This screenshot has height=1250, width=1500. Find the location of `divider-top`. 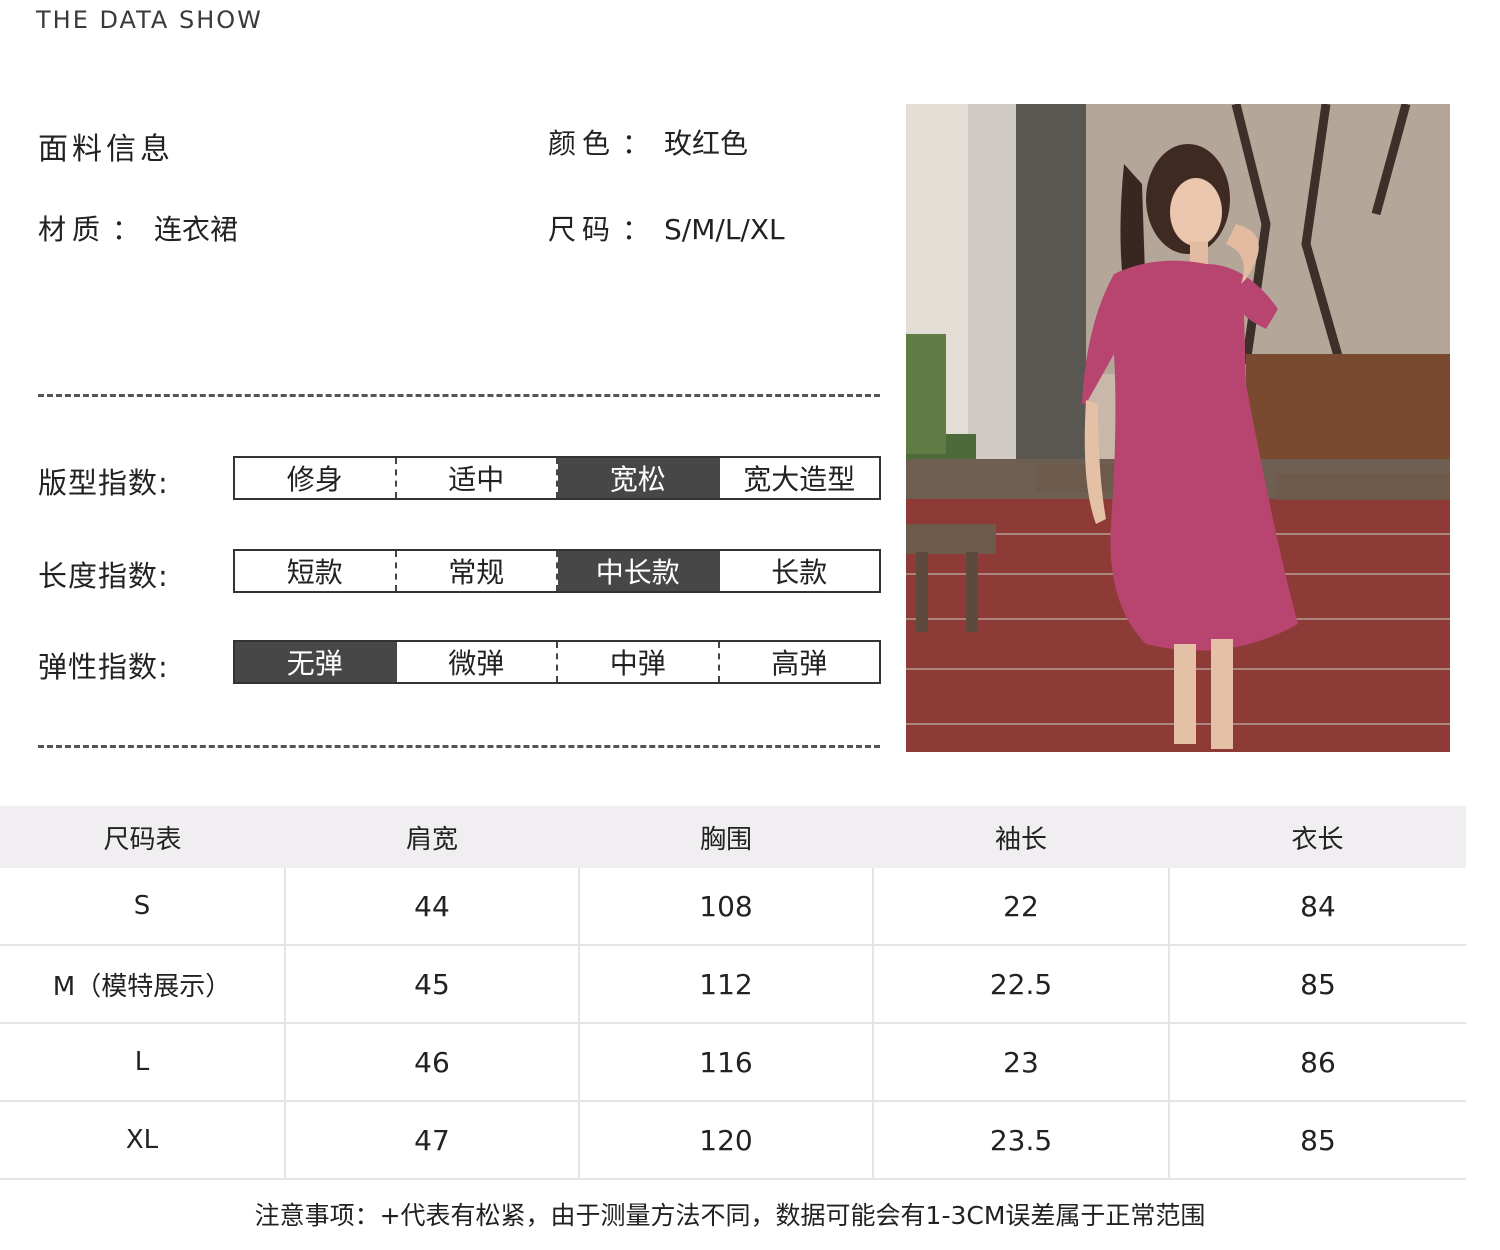

divider-top is located at coordinates (459, 395).